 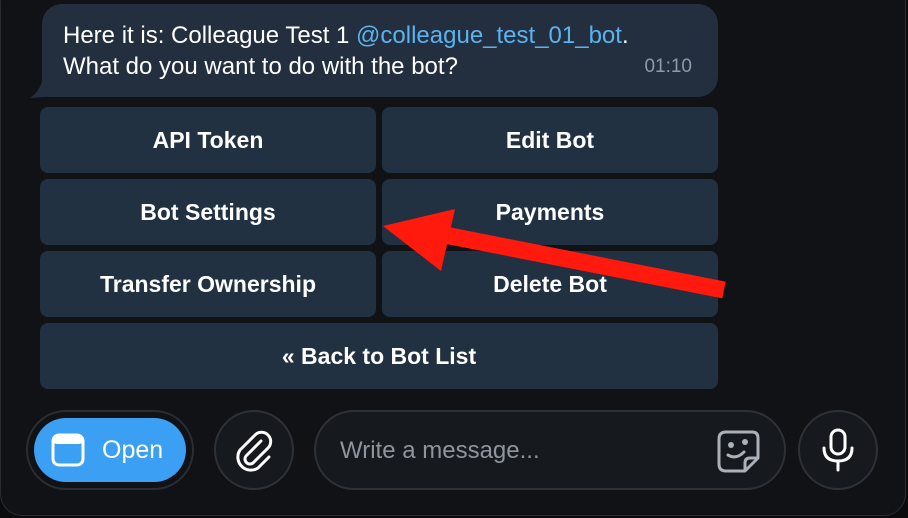 What do you see at coordinates (668, 66) in the screenshot?
I see `message-timestamp: 01:10` at bounding box center [668, 66].